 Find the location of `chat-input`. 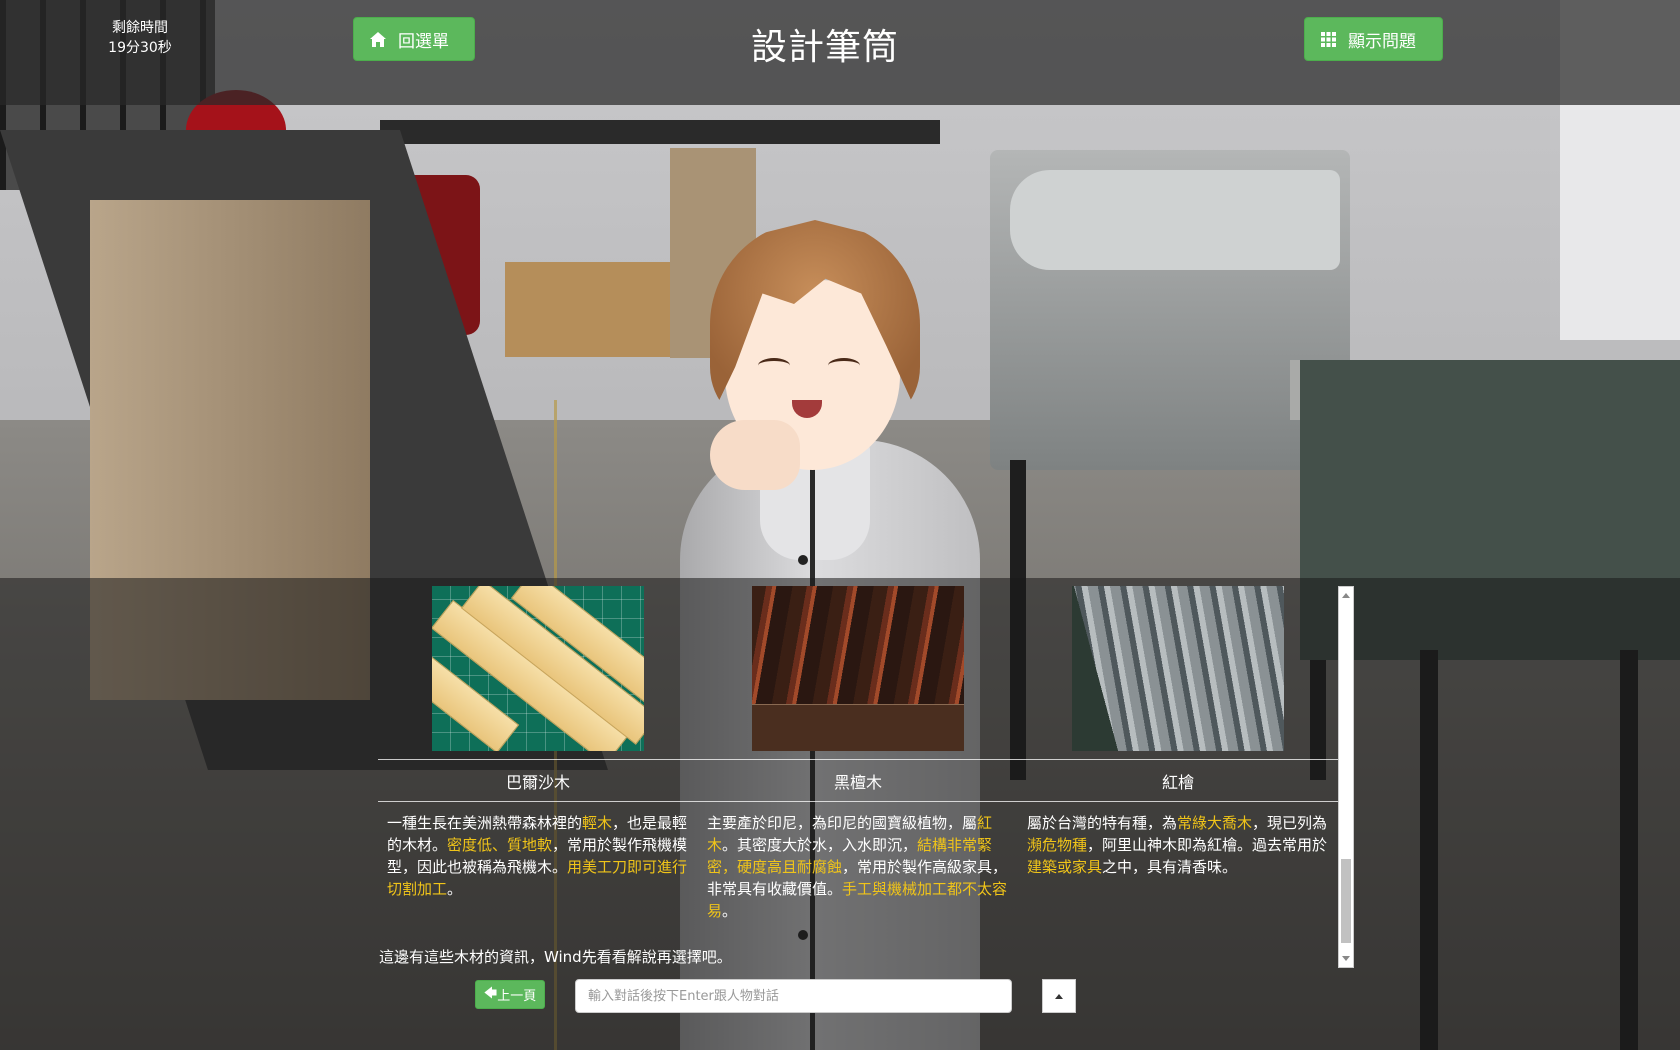

chat-input is located at coordinates (793, 996).